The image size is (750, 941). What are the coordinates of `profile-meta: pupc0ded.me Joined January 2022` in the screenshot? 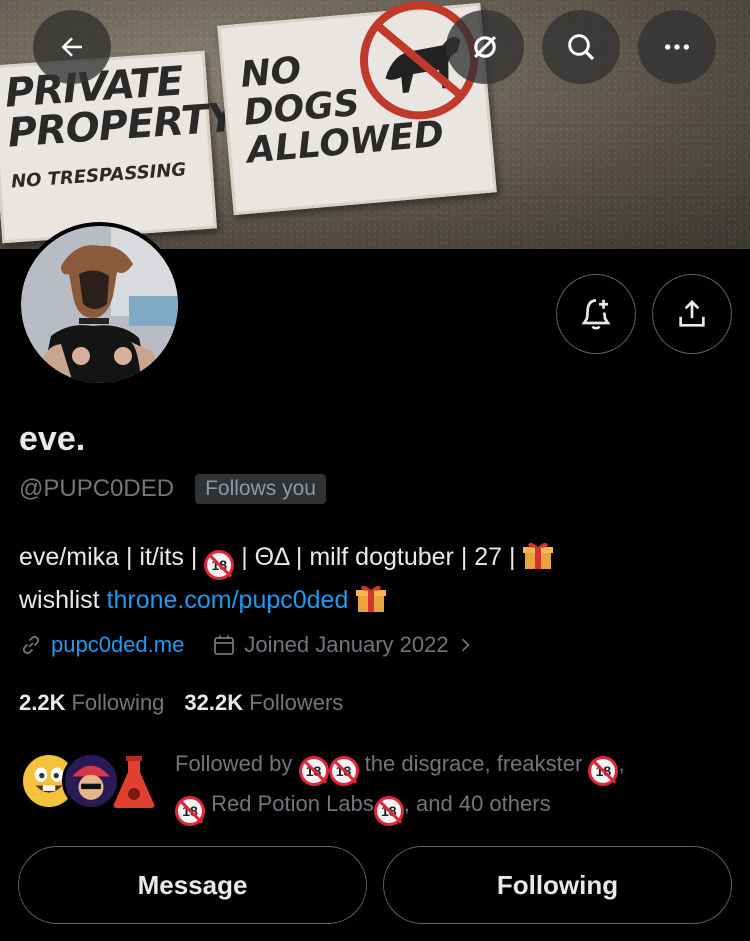 It's located at (247, 645).